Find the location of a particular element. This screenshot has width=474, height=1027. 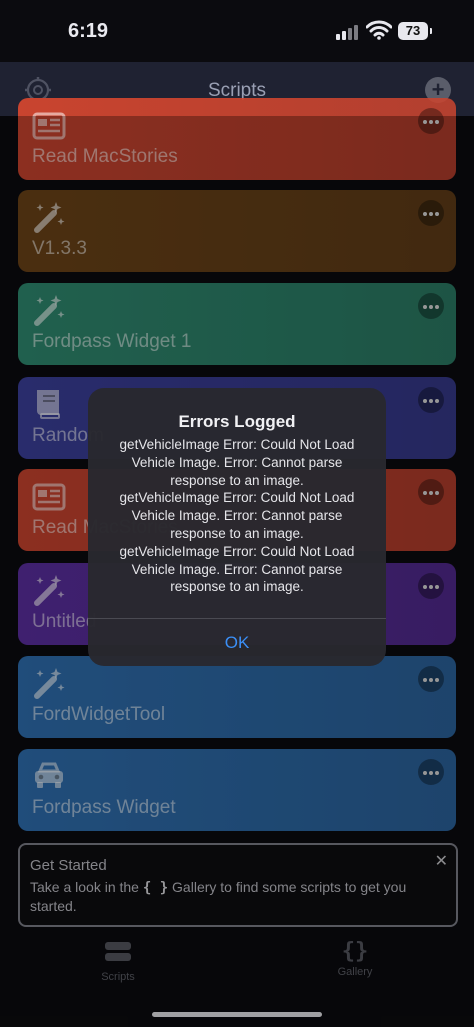

cellular-signal-icon is located at coordinates (349, 32).